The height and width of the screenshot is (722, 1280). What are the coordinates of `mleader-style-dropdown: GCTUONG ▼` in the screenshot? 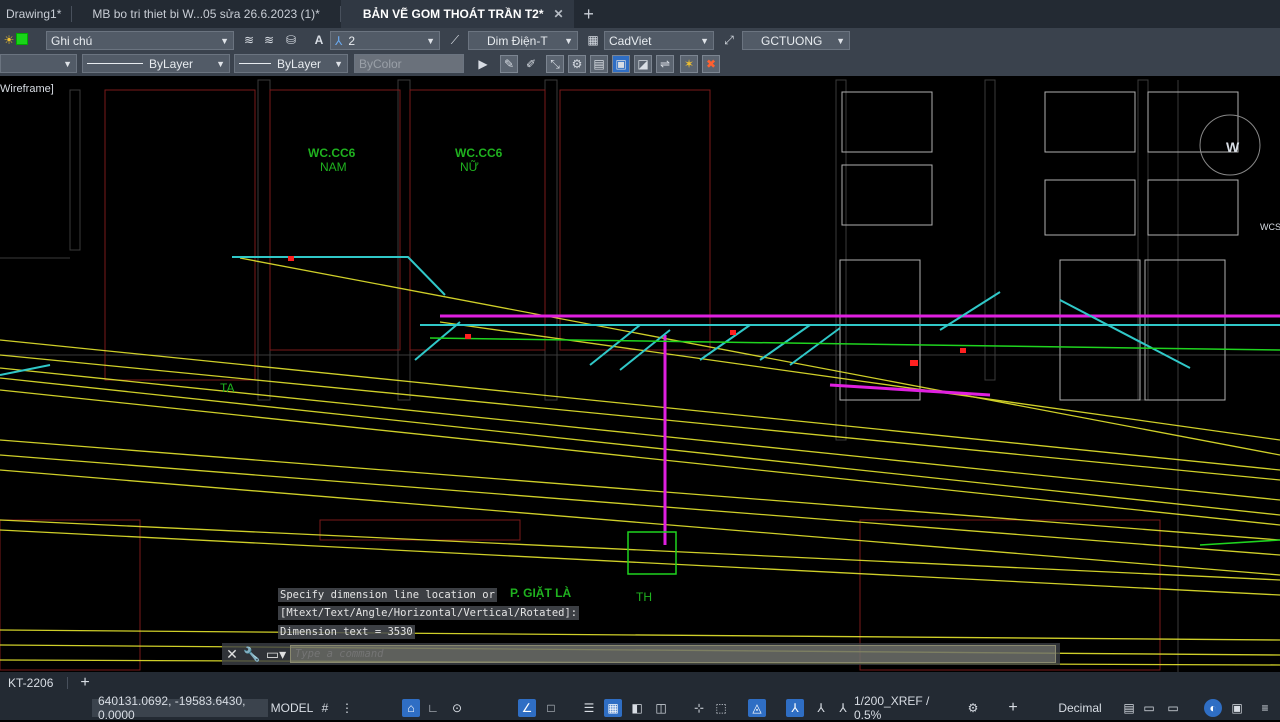 It's located at (796, 40).